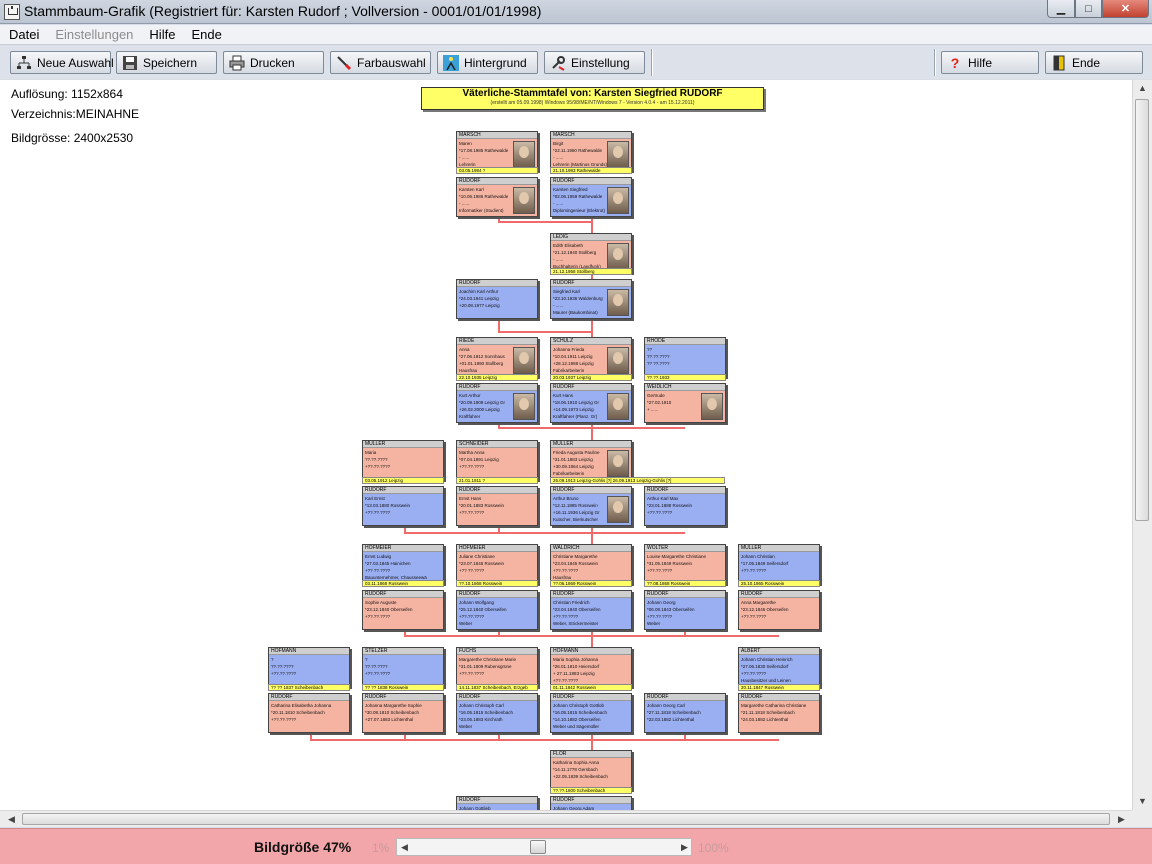 The width and height of the screenshot is (1152, 864). What do you see at coordinates (566, 498) in the screenshot?
I see `person-detail: Arthur Bruno` at bounding box center [566, 498].